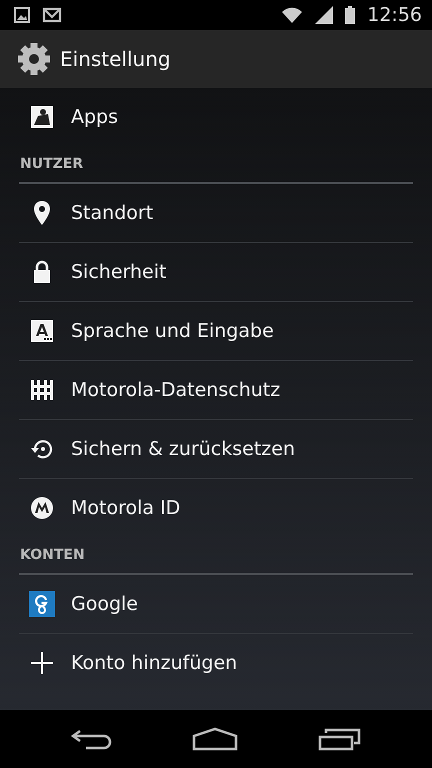  What do you see at coordinates (42, 213) in the screenshot?
I see `location-pin-icon` at bounding box center [42, 213].